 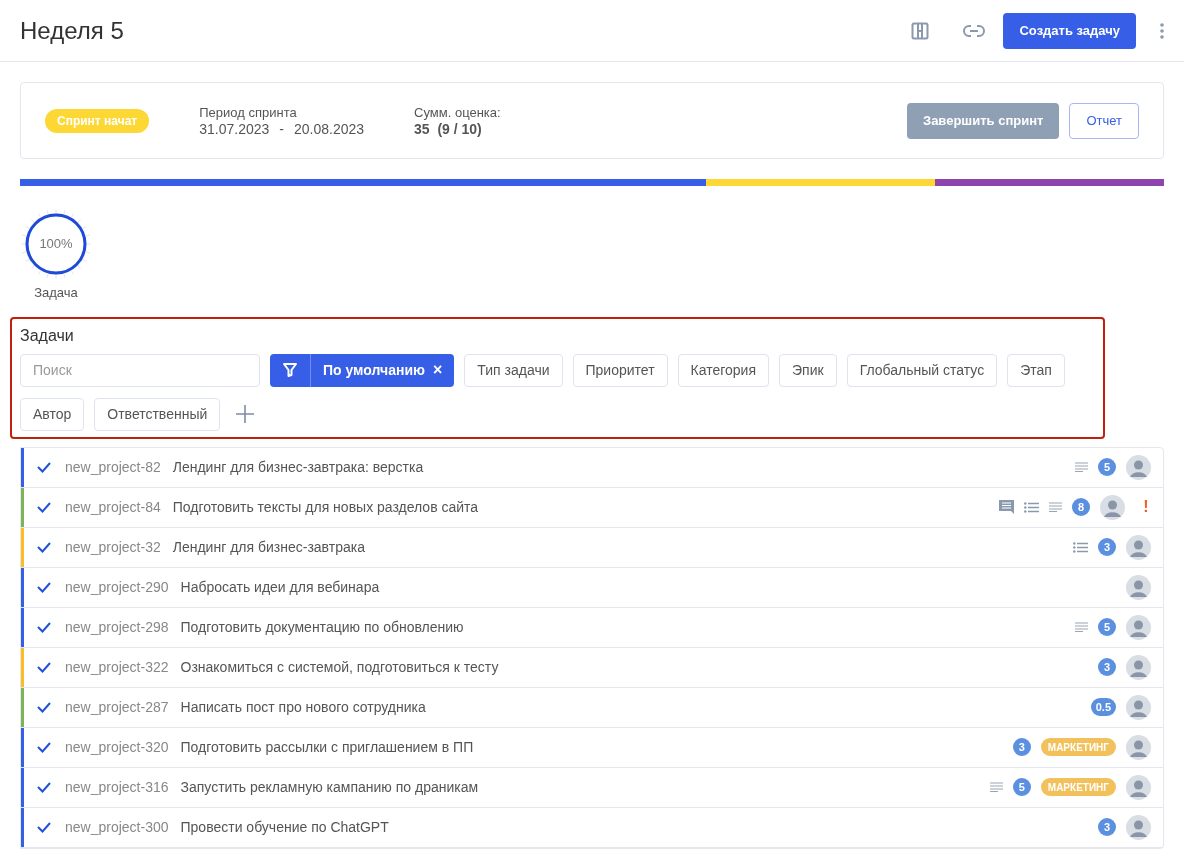 What do you see at coordinates (117, 827) in the screenshot?
I see `task-id: new_project-300` at bounding box center [117, 827].